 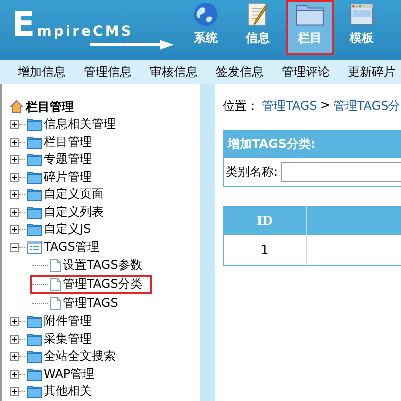 What do you see at coordinates (367, 109) in the screenshot?
I see `breadcrumb-link: 管理TAGS分` at bounding box center [367, 109].